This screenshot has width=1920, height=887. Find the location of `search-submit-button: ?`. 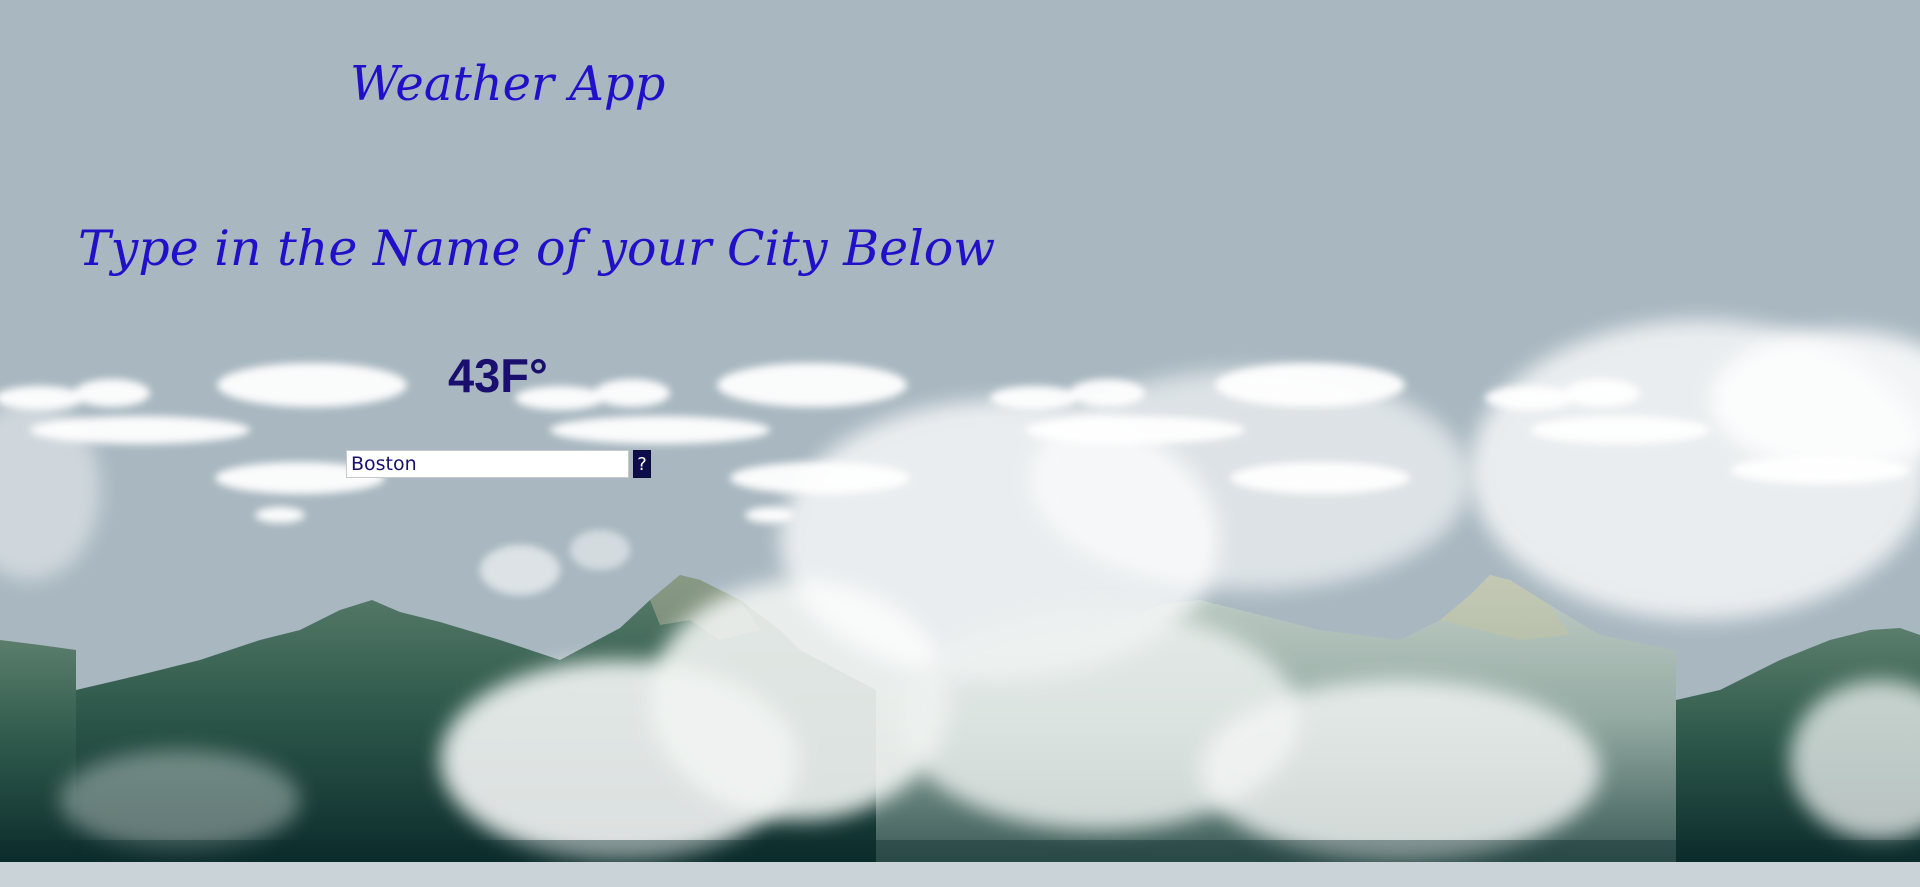

search-submit-button: ? is located at coordinates (642, 464).